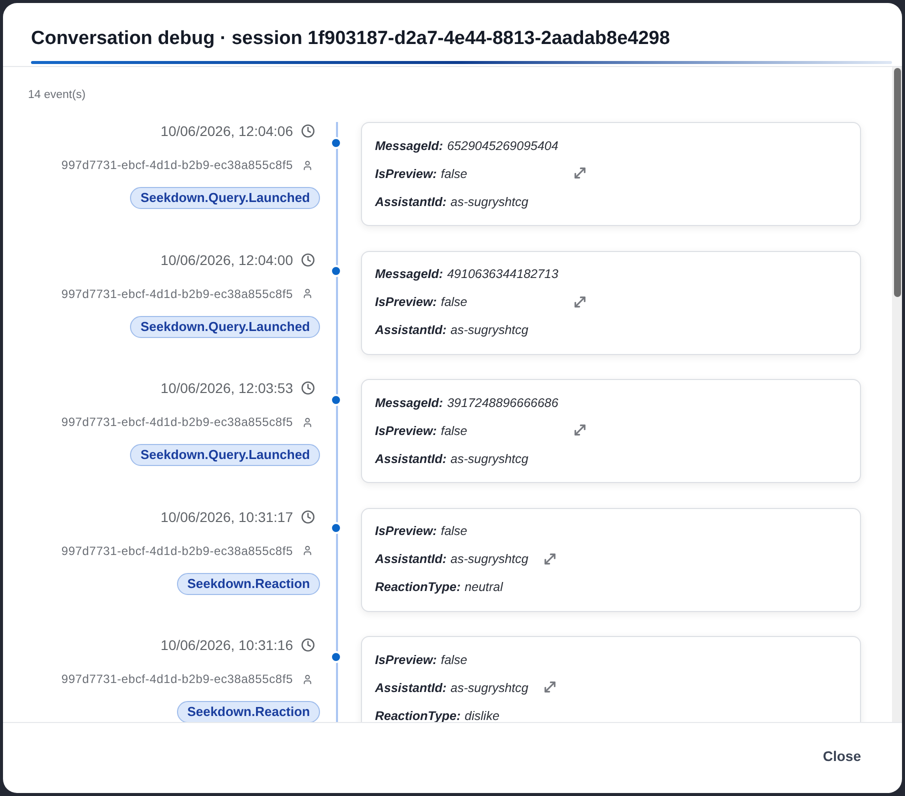 The width and height of the screenshot is (905, 796). Describe the element at coordinates (226, 259) in the screenshot. I see `event-timestamp: 10/06/2026, 12:04:00` at that location.